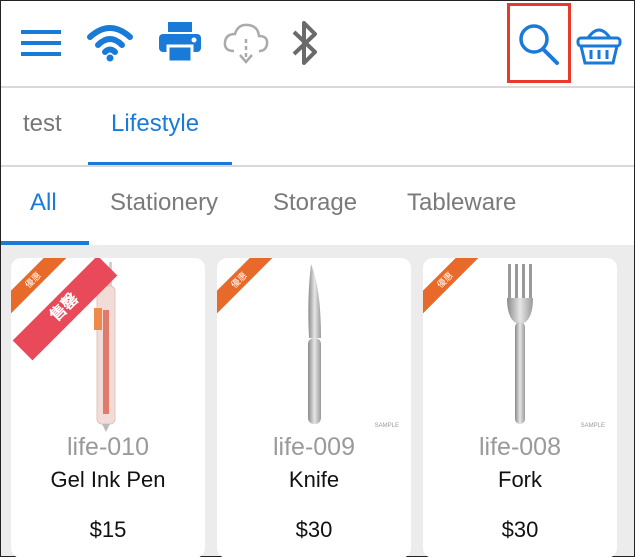 The height and width of the screenshot is (558, 635). Describe the element at coordinates (520, 345) in the screenshot. I see `fork-icon` at that location.